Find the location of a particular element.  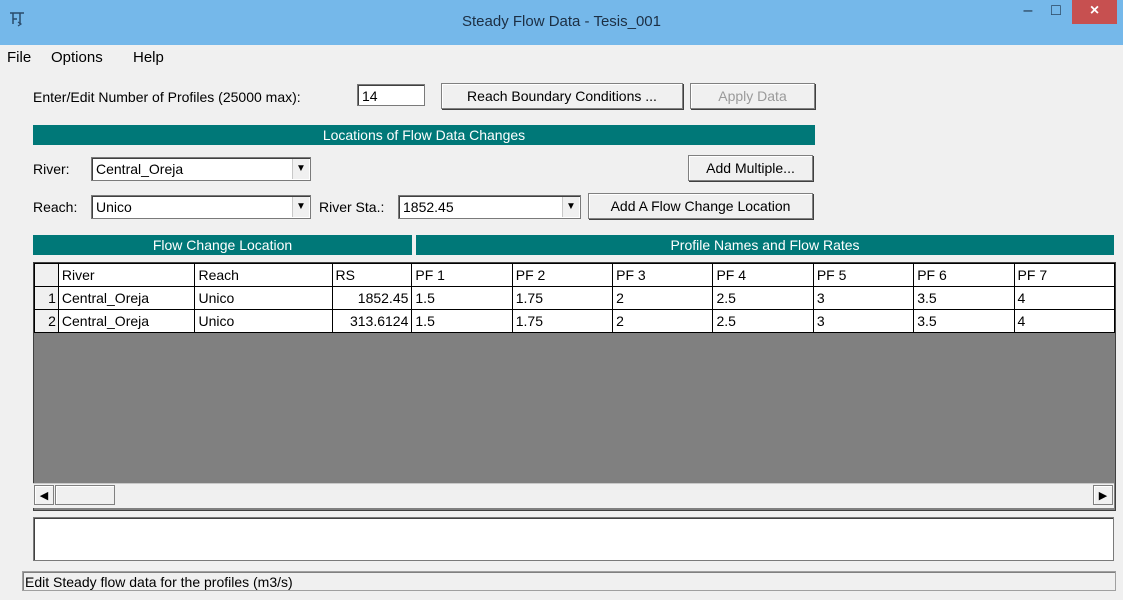

add-flow-change-location-button: Add A Flow Change Location is located at coordinates (700, 206).